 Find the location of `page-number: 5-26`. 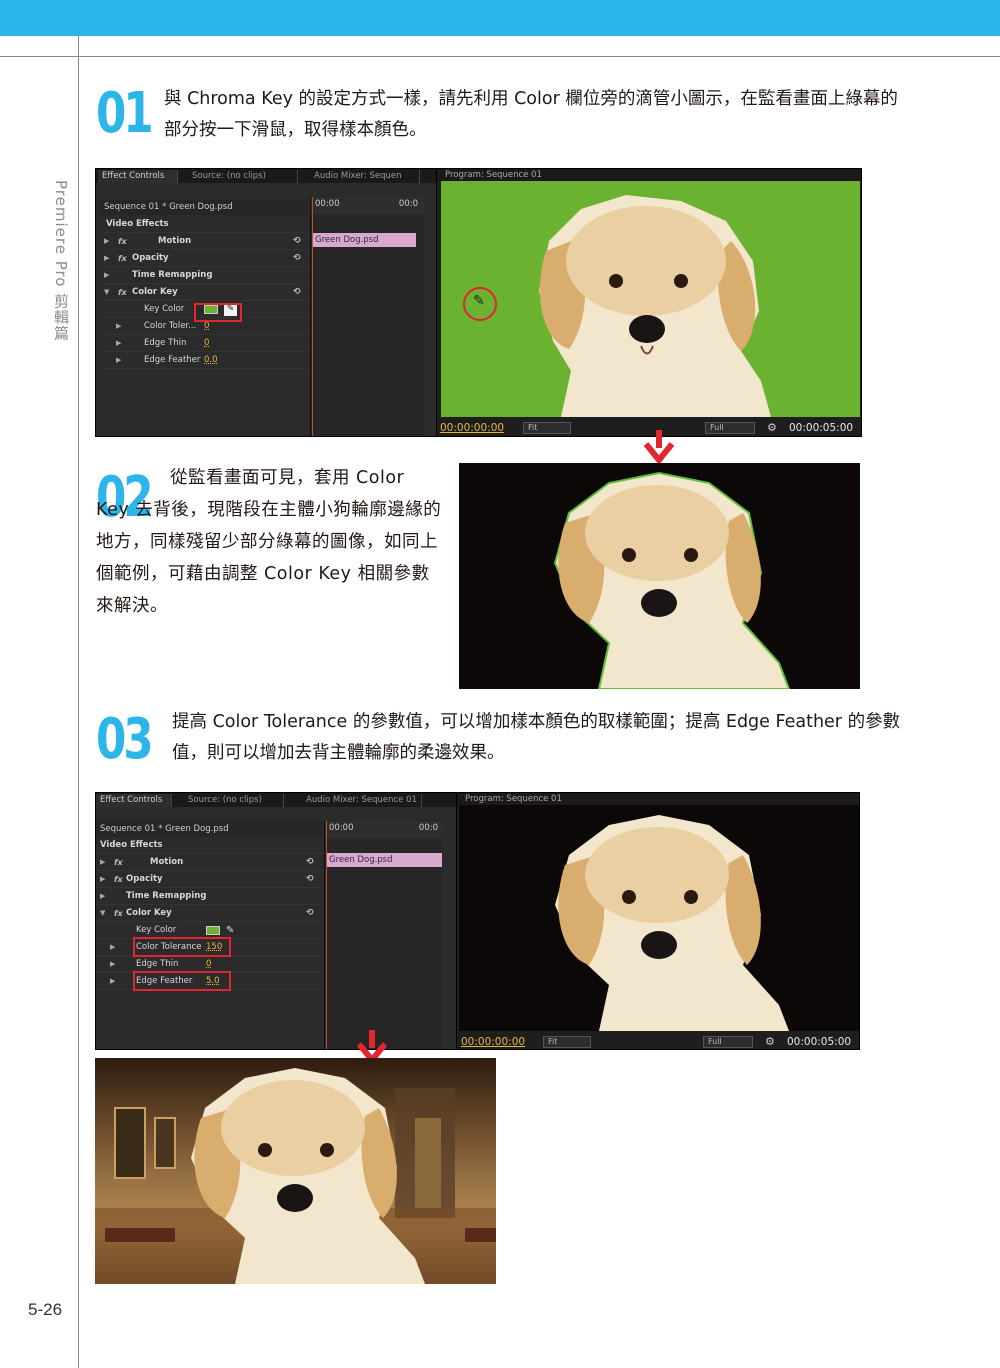

page-number: 5-26 is located at coordinates (45, 1309).